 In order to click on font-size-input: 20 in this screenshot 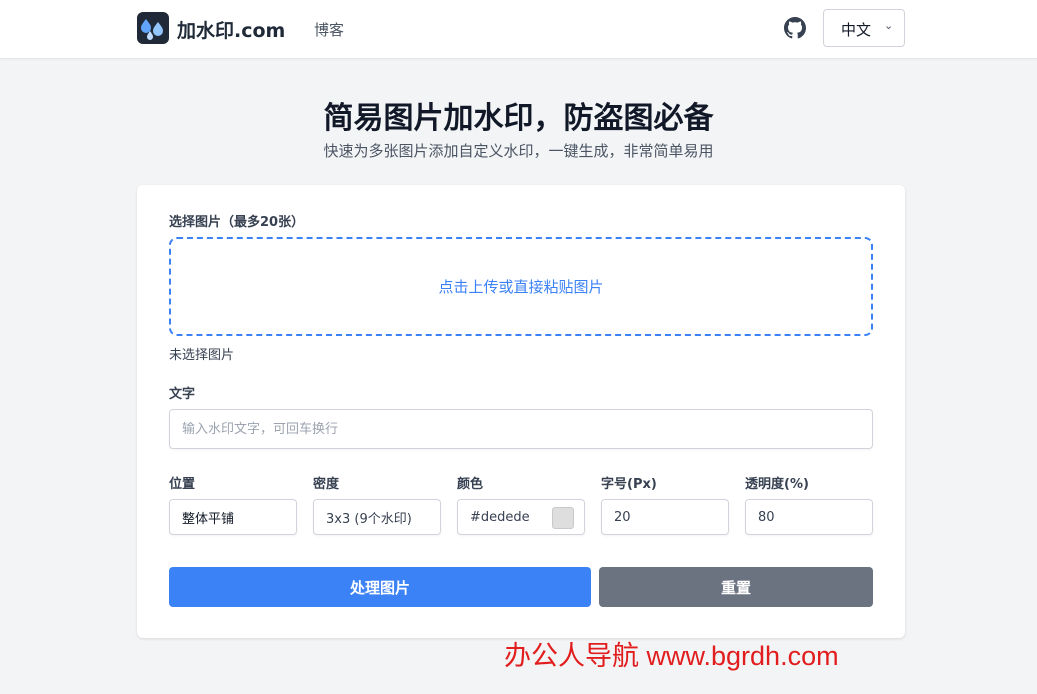, I will do `click(665, 517)`.